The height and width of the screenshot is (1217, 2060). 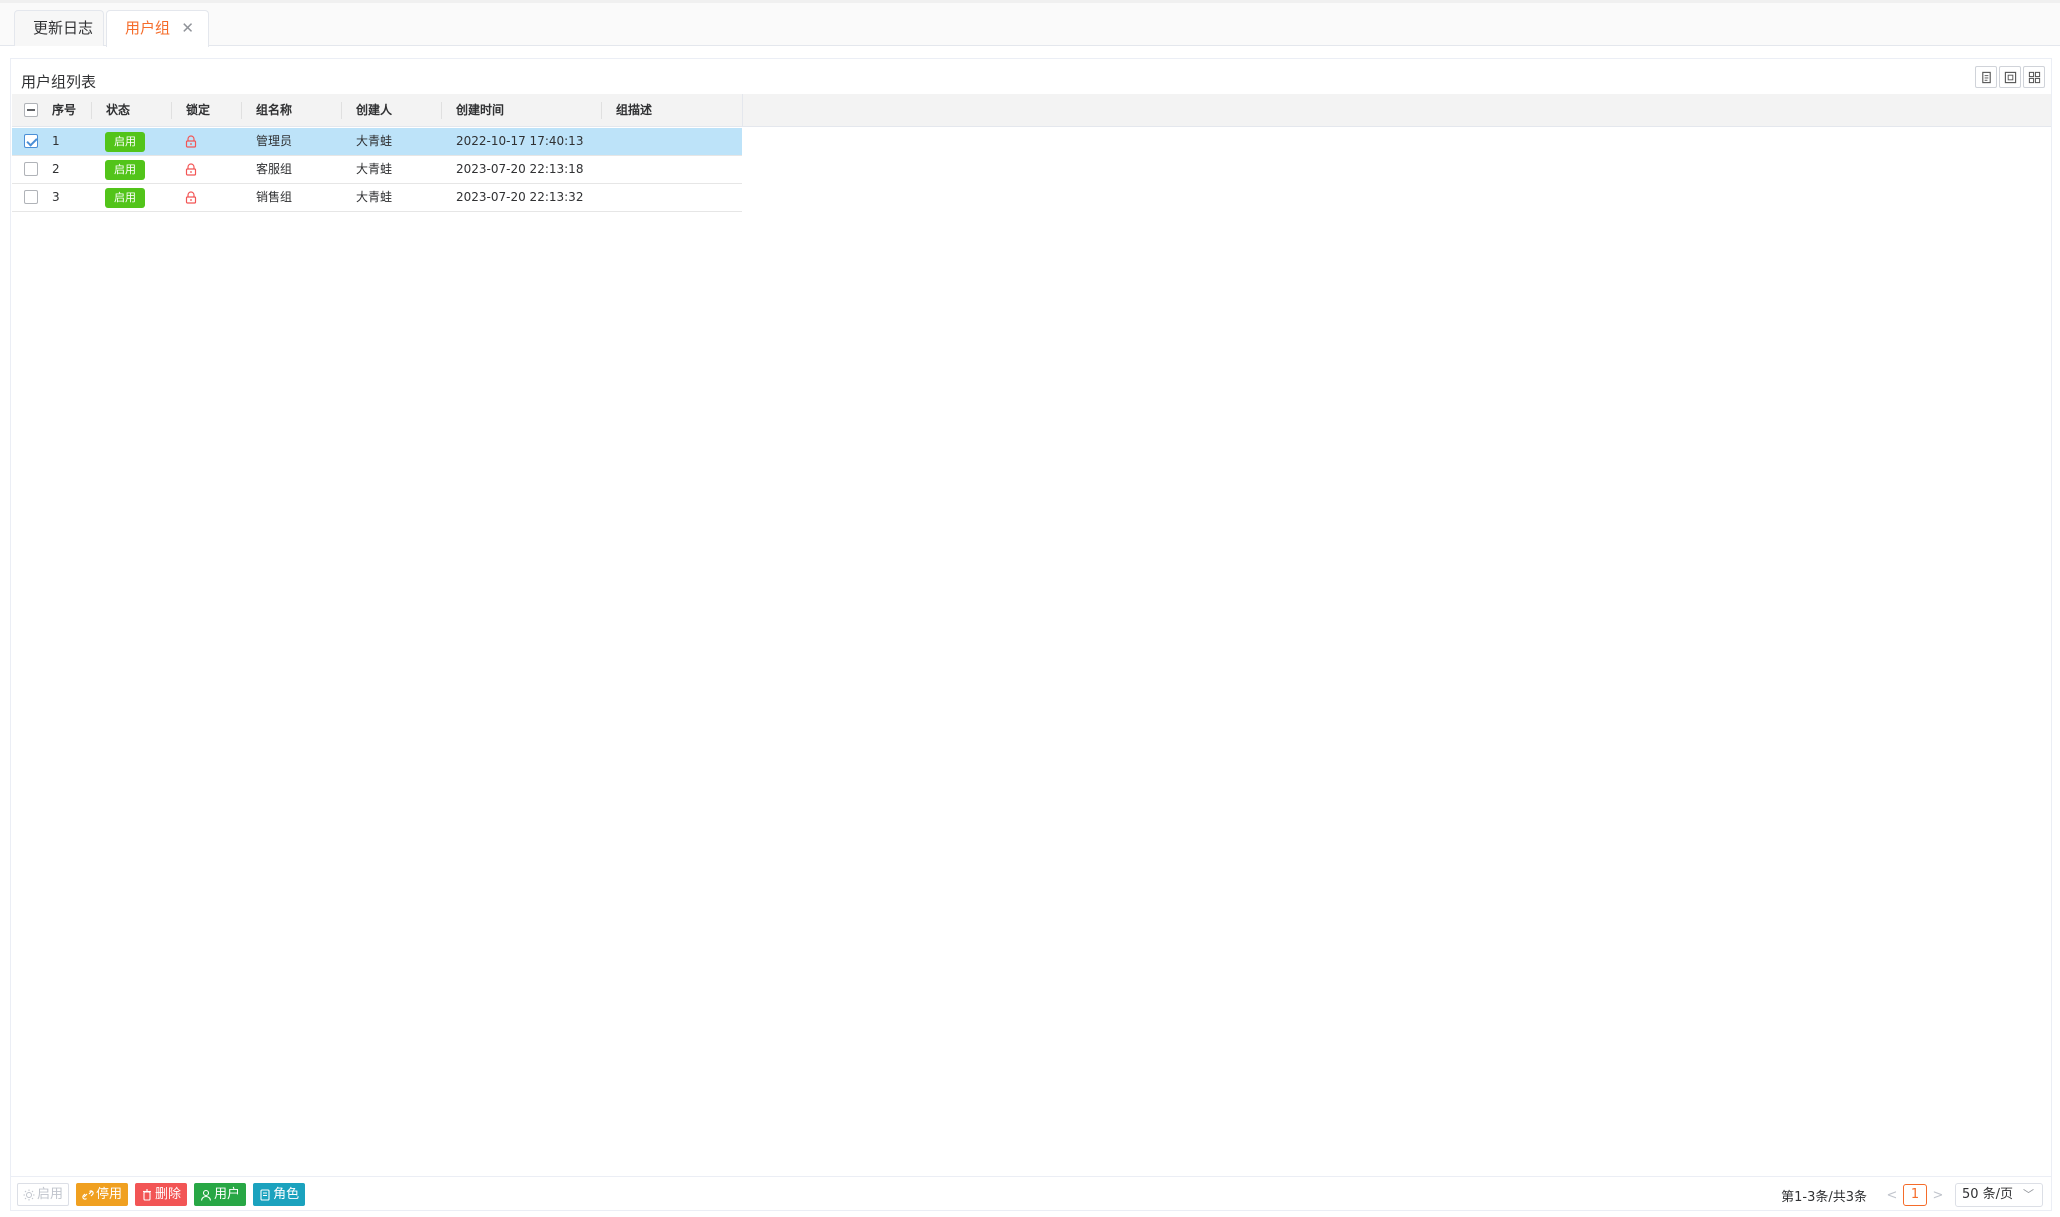 I want to click on prev-page-icon: <, so click(x=1892, y=1195).